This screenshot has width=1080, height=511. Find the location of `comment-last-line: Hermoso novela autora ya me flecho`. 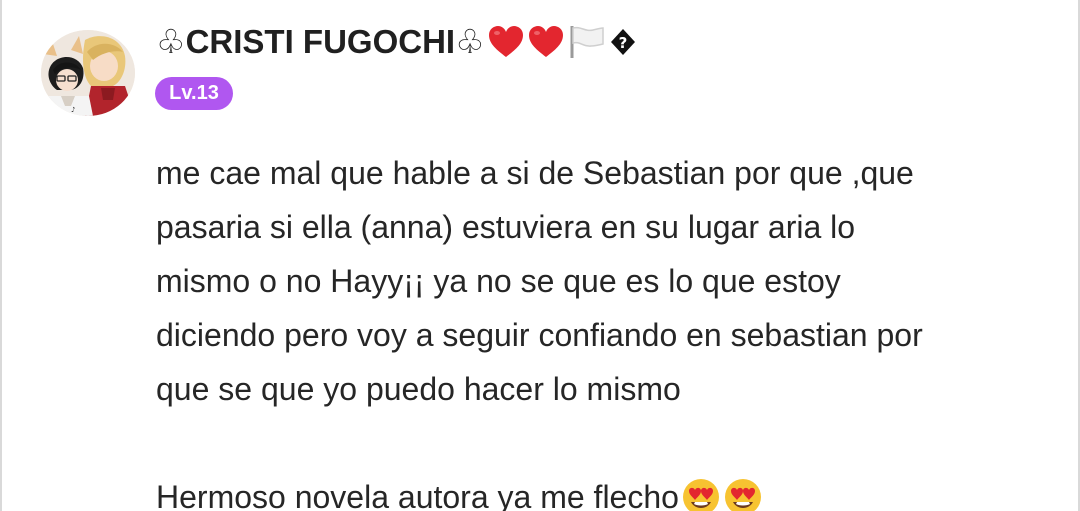

comment-last-line: Hermoso novela autora ya me flecho is located at coordinates (606, 490).